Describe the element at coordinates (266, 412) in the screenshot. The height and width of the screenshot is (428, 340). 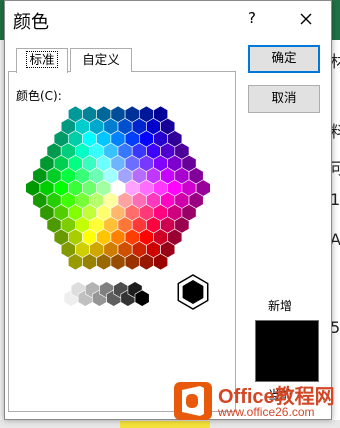
I see `watermark-url: www.office26.com` at that location.